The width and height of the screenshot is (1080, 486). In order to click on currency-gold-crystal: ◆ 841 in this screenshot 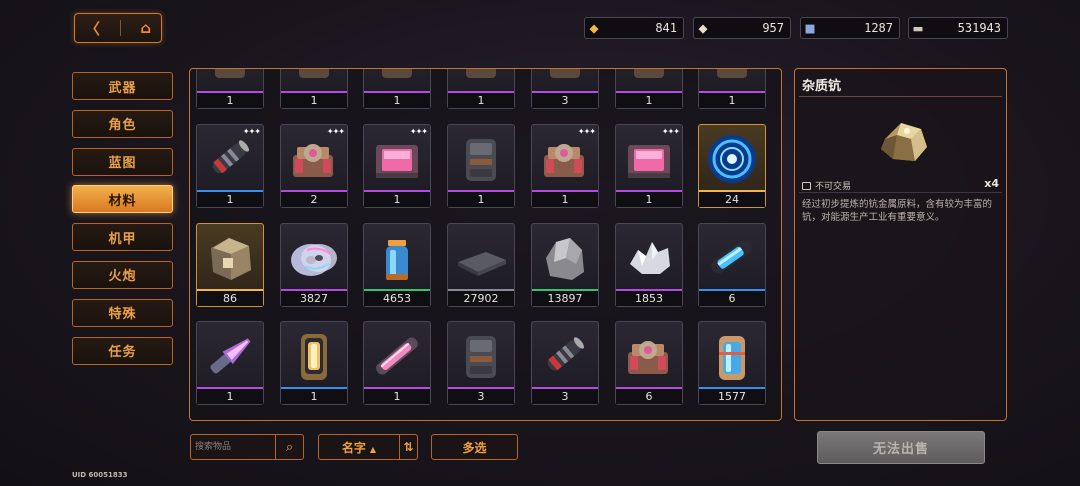, I will do `click(634, 28)`.